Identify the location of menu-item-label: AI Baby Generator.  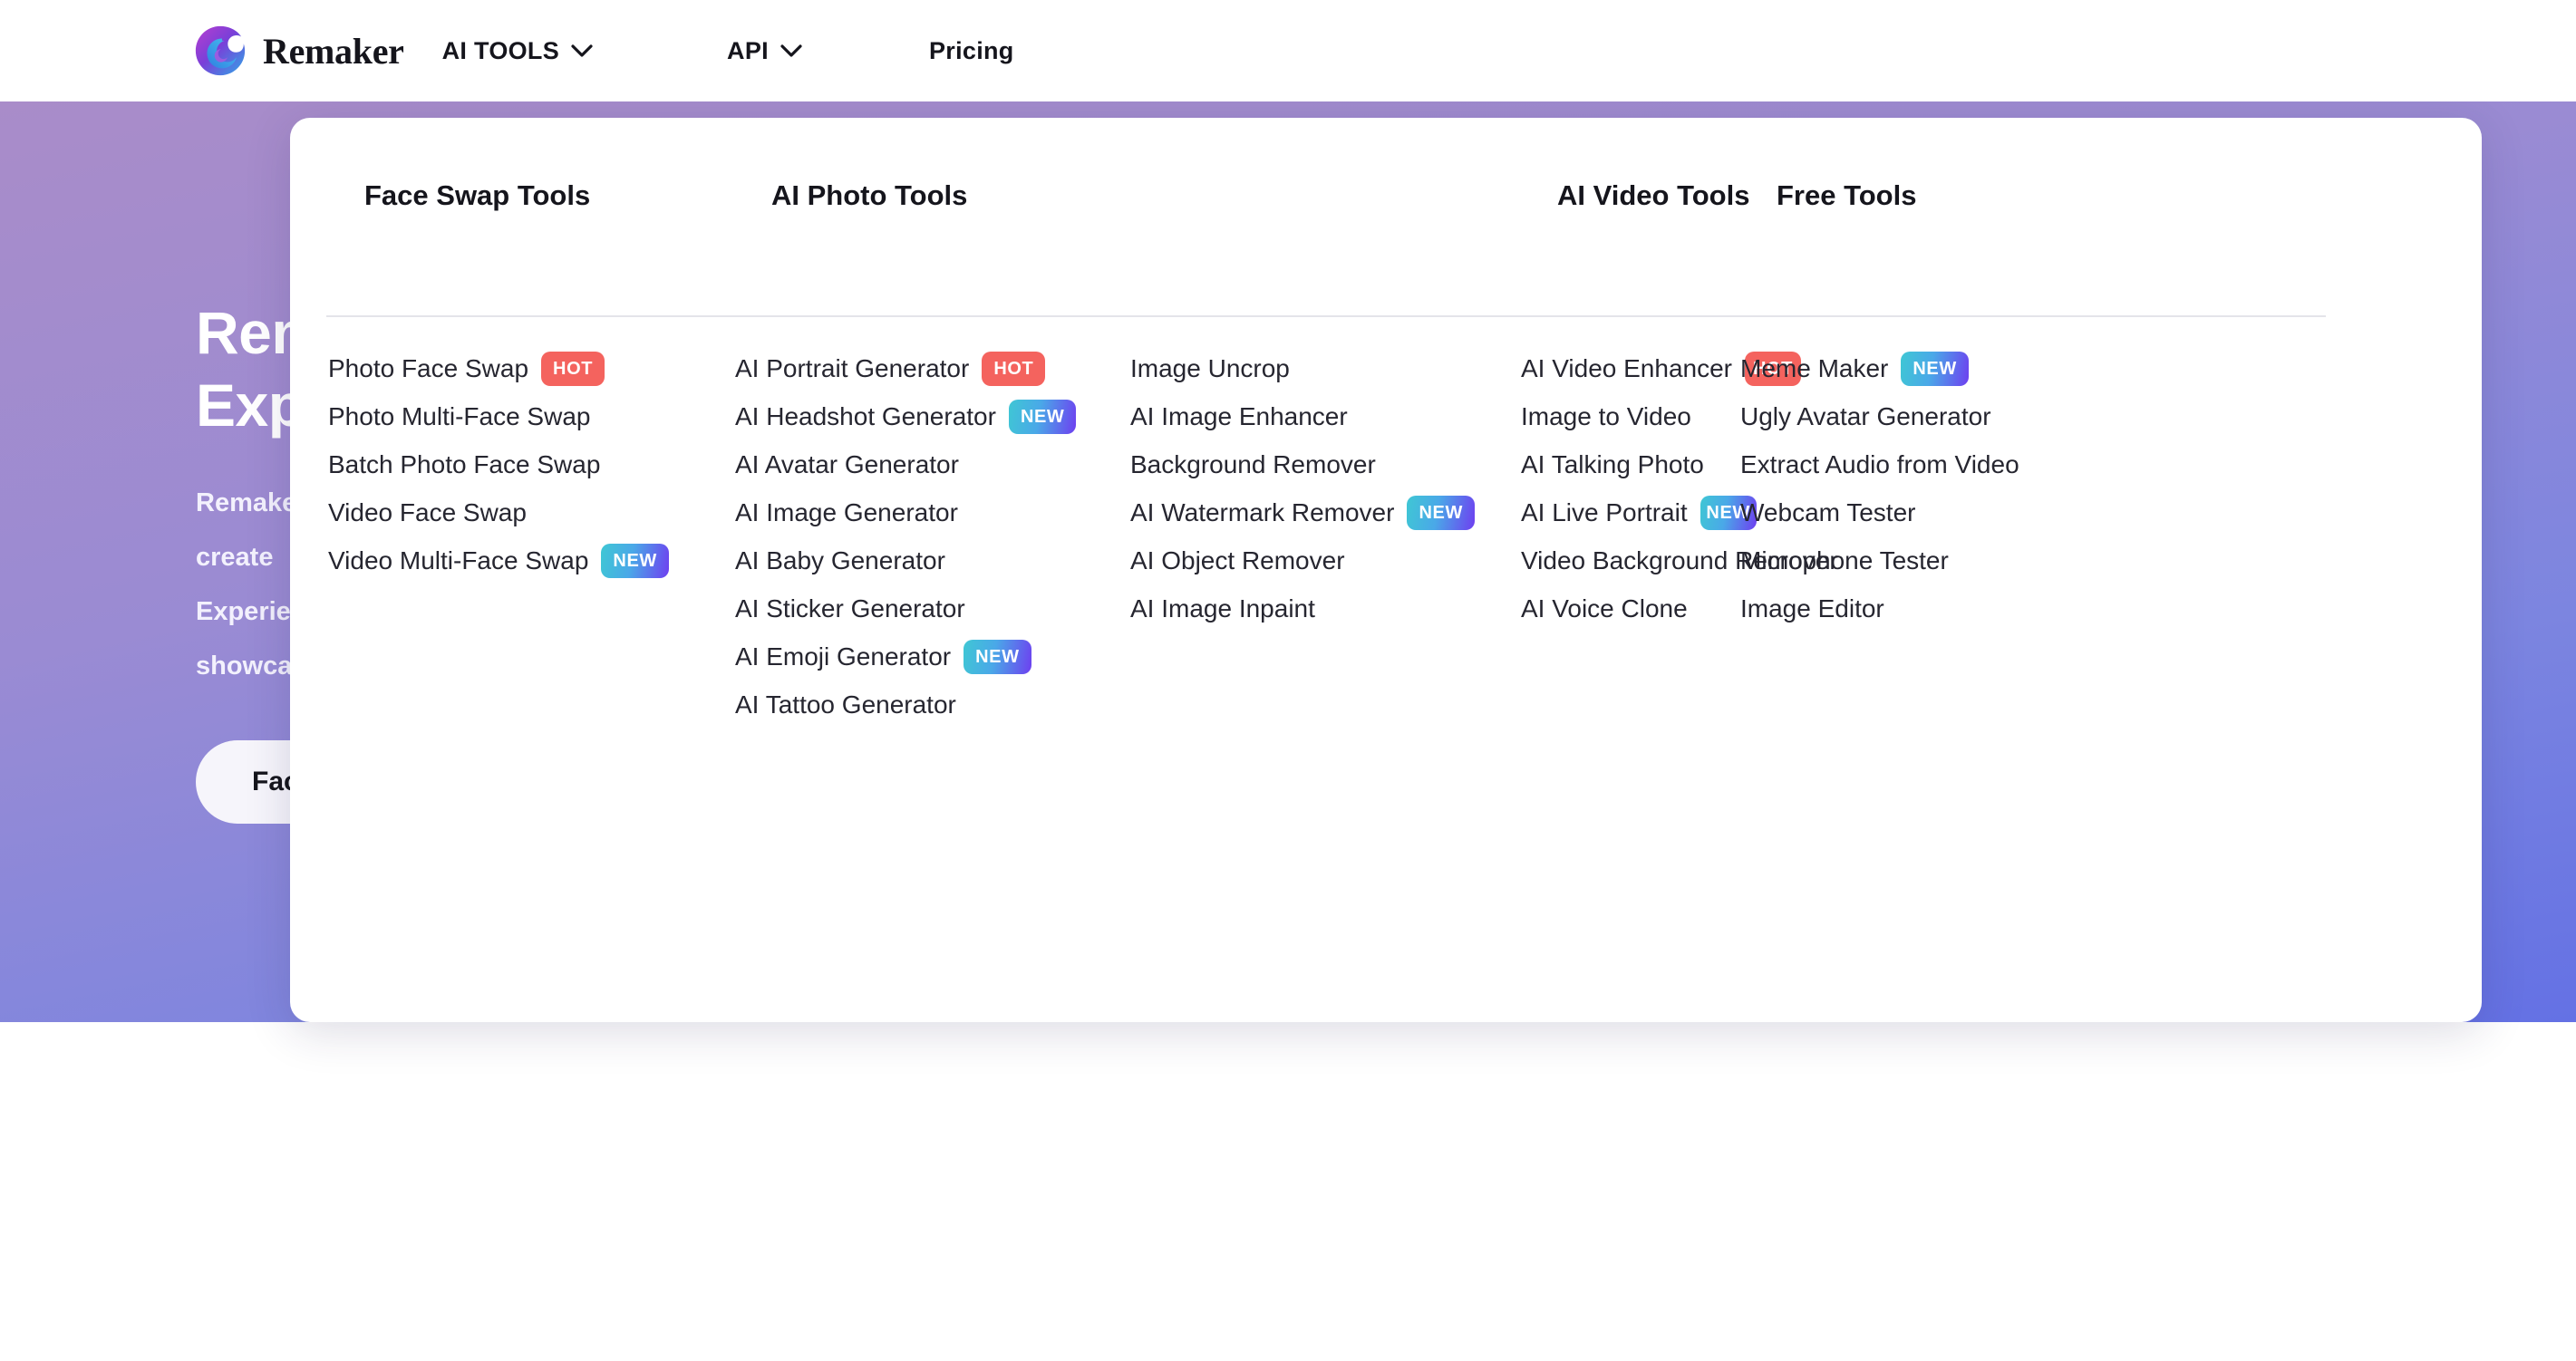
(840, 560).